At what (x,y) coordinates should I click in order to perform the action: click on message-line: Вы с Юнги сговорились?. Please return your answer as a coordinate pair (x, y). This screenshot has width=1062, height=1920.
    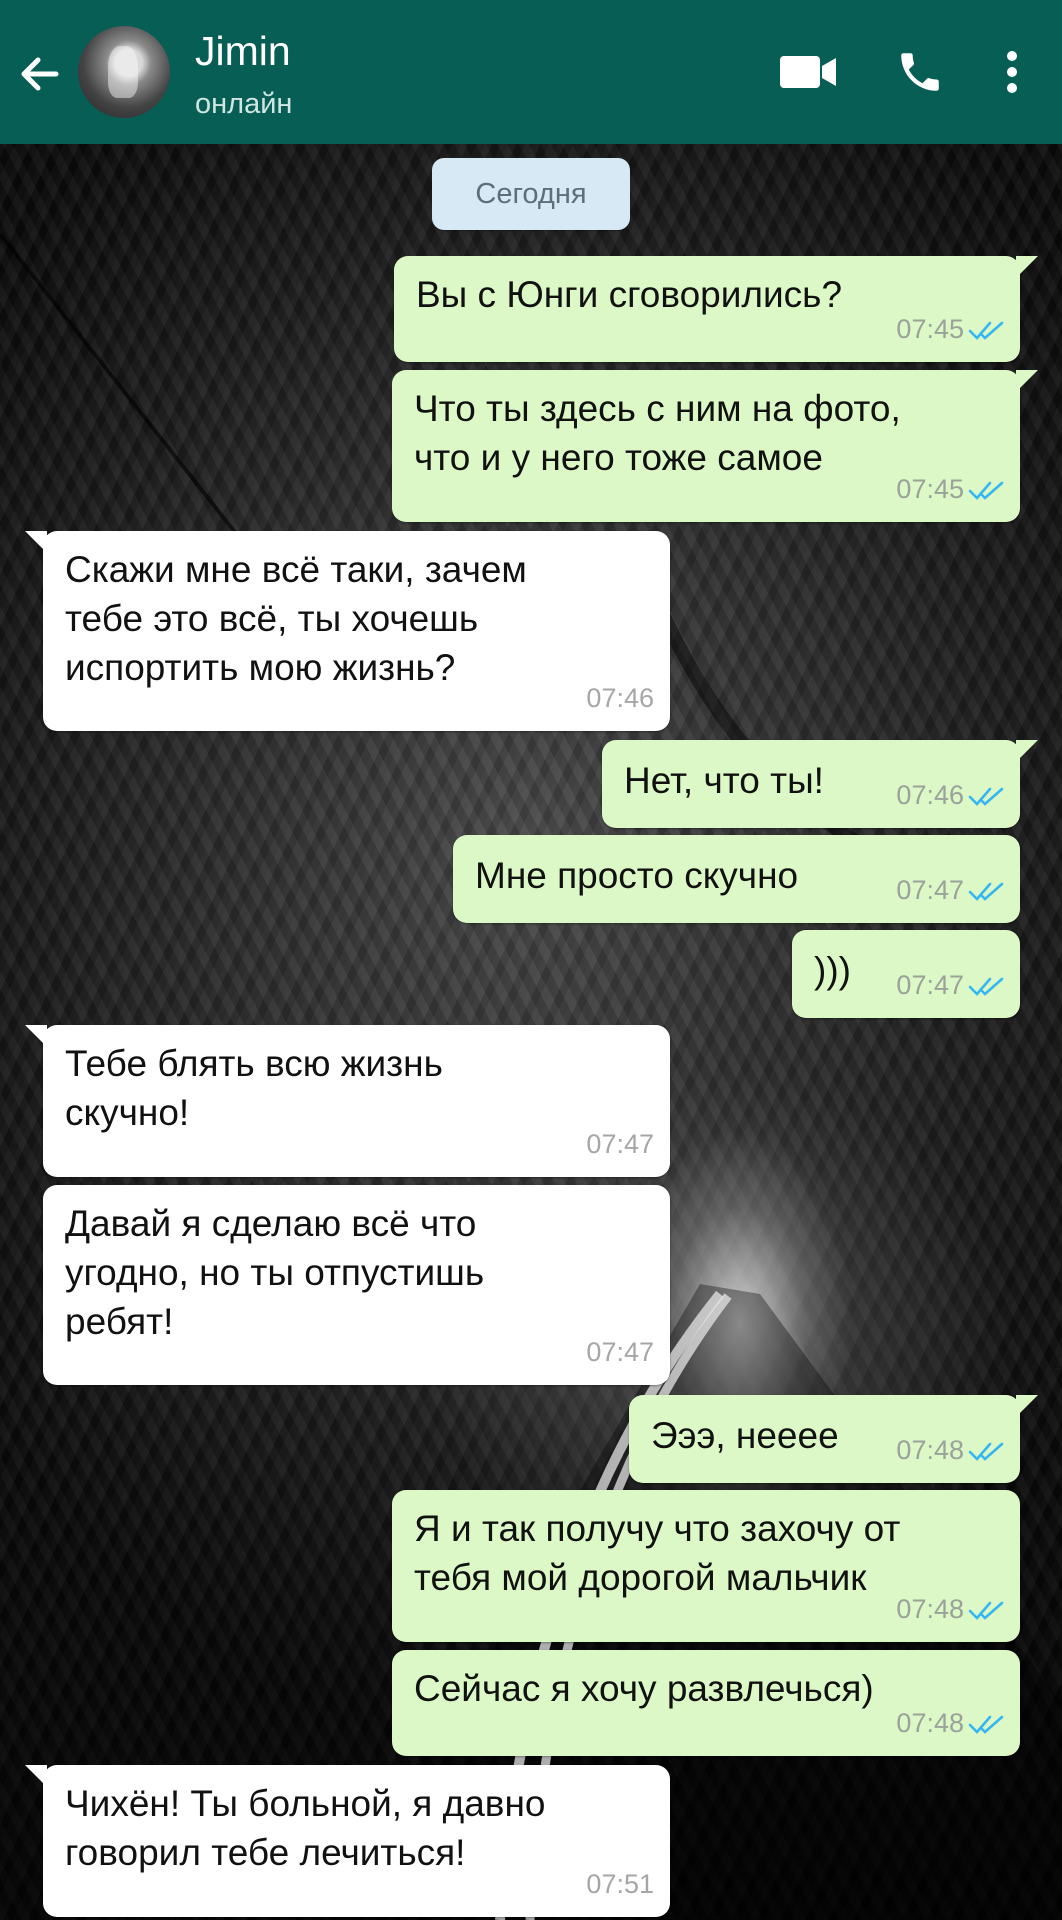
    Looking at the image, I should click on (629, 294).